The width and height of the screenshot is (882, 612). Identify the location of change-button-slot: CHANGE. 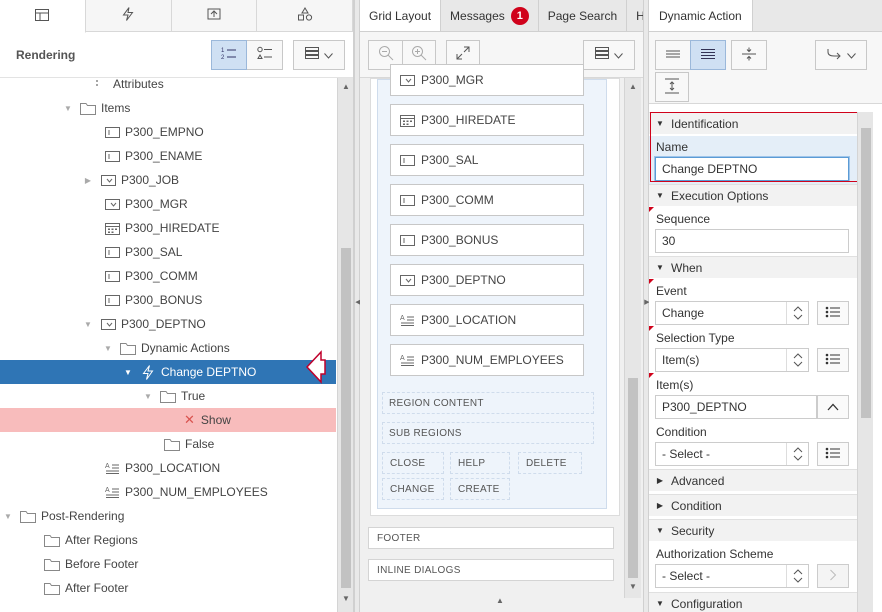
(413, 489).